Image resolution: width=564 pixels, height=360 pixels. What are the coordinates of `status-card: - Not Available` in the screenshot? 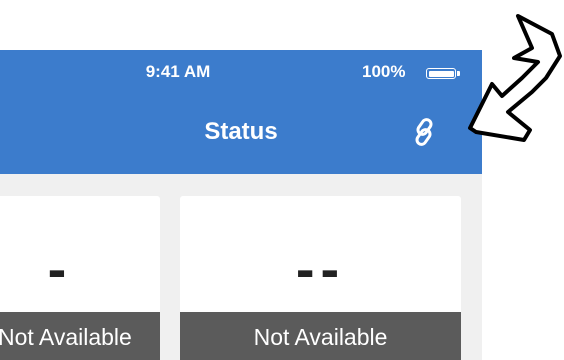 It's located at (80, 278).